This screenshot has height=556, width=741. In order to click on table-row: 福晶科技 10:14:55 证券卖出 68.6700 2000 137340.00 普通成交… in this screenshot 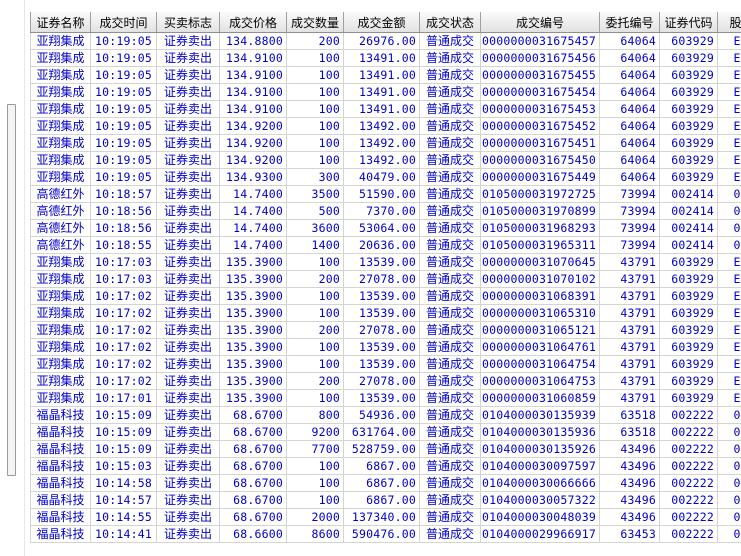, I will do `click(385, 517)`.